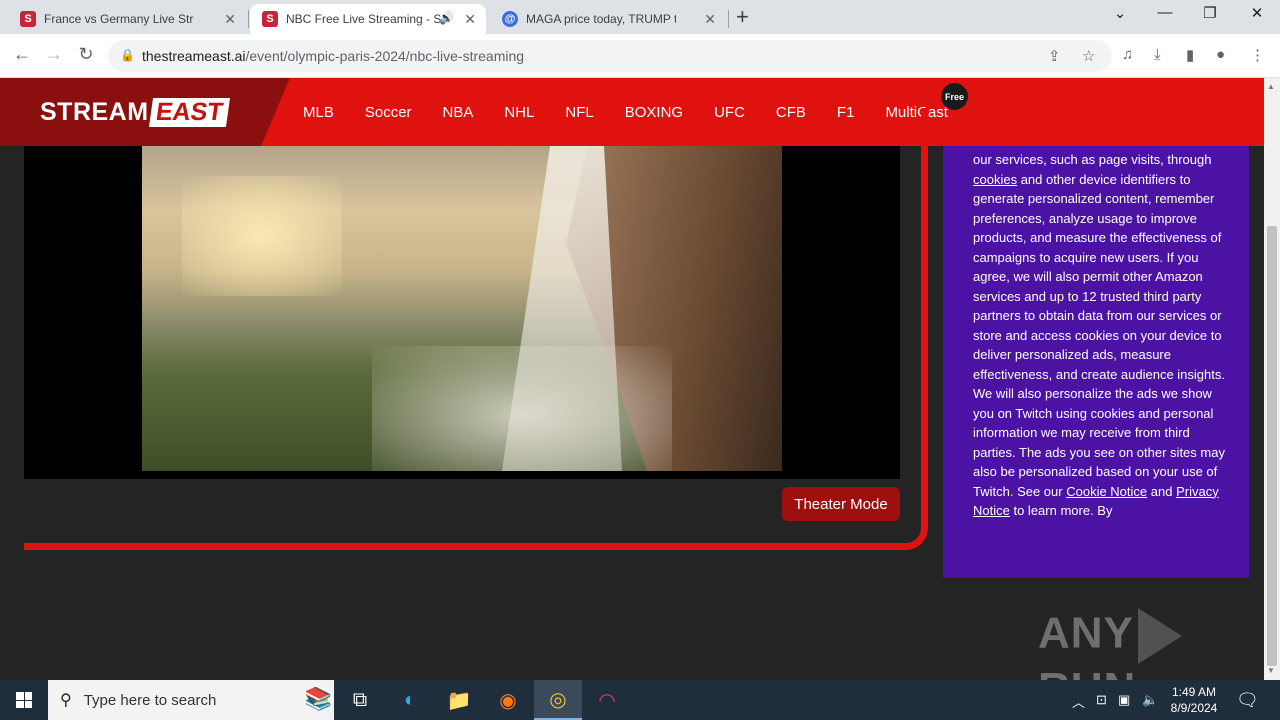 The height and width of the screenshot is (720, 1280). I want to click on windows-logo-icon, so click(24, 700).